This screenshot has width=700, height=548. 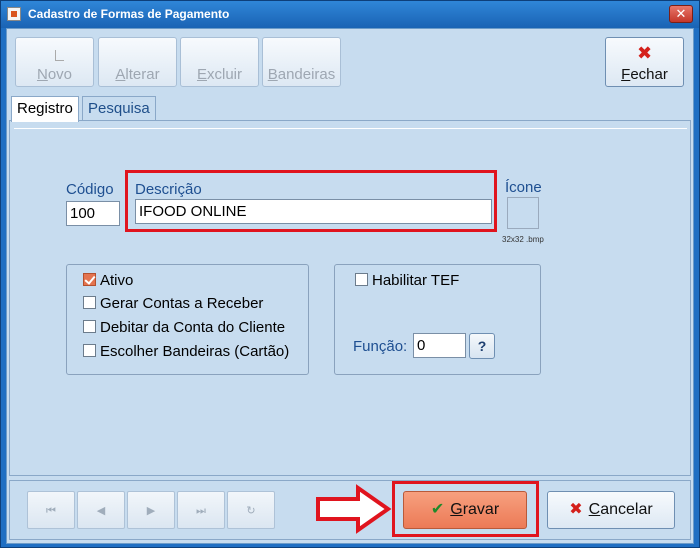 I want to click on nav-first-button: ⏮, so click(x=51, y=510).